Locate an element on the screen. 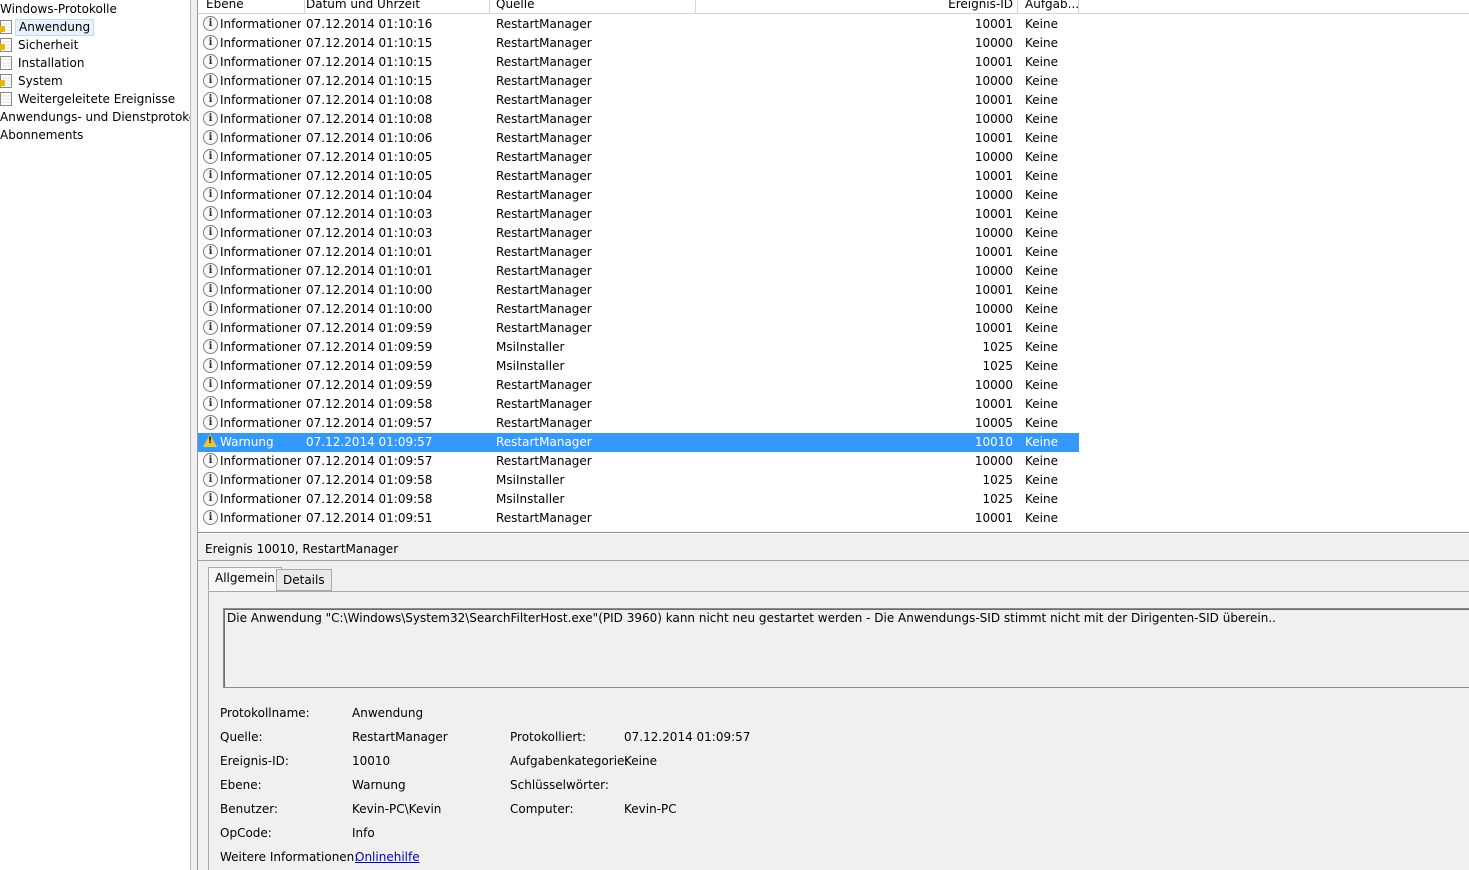  event-date-cell: 07.12.2014 01:09:58 is located at coordinates (369, 404).